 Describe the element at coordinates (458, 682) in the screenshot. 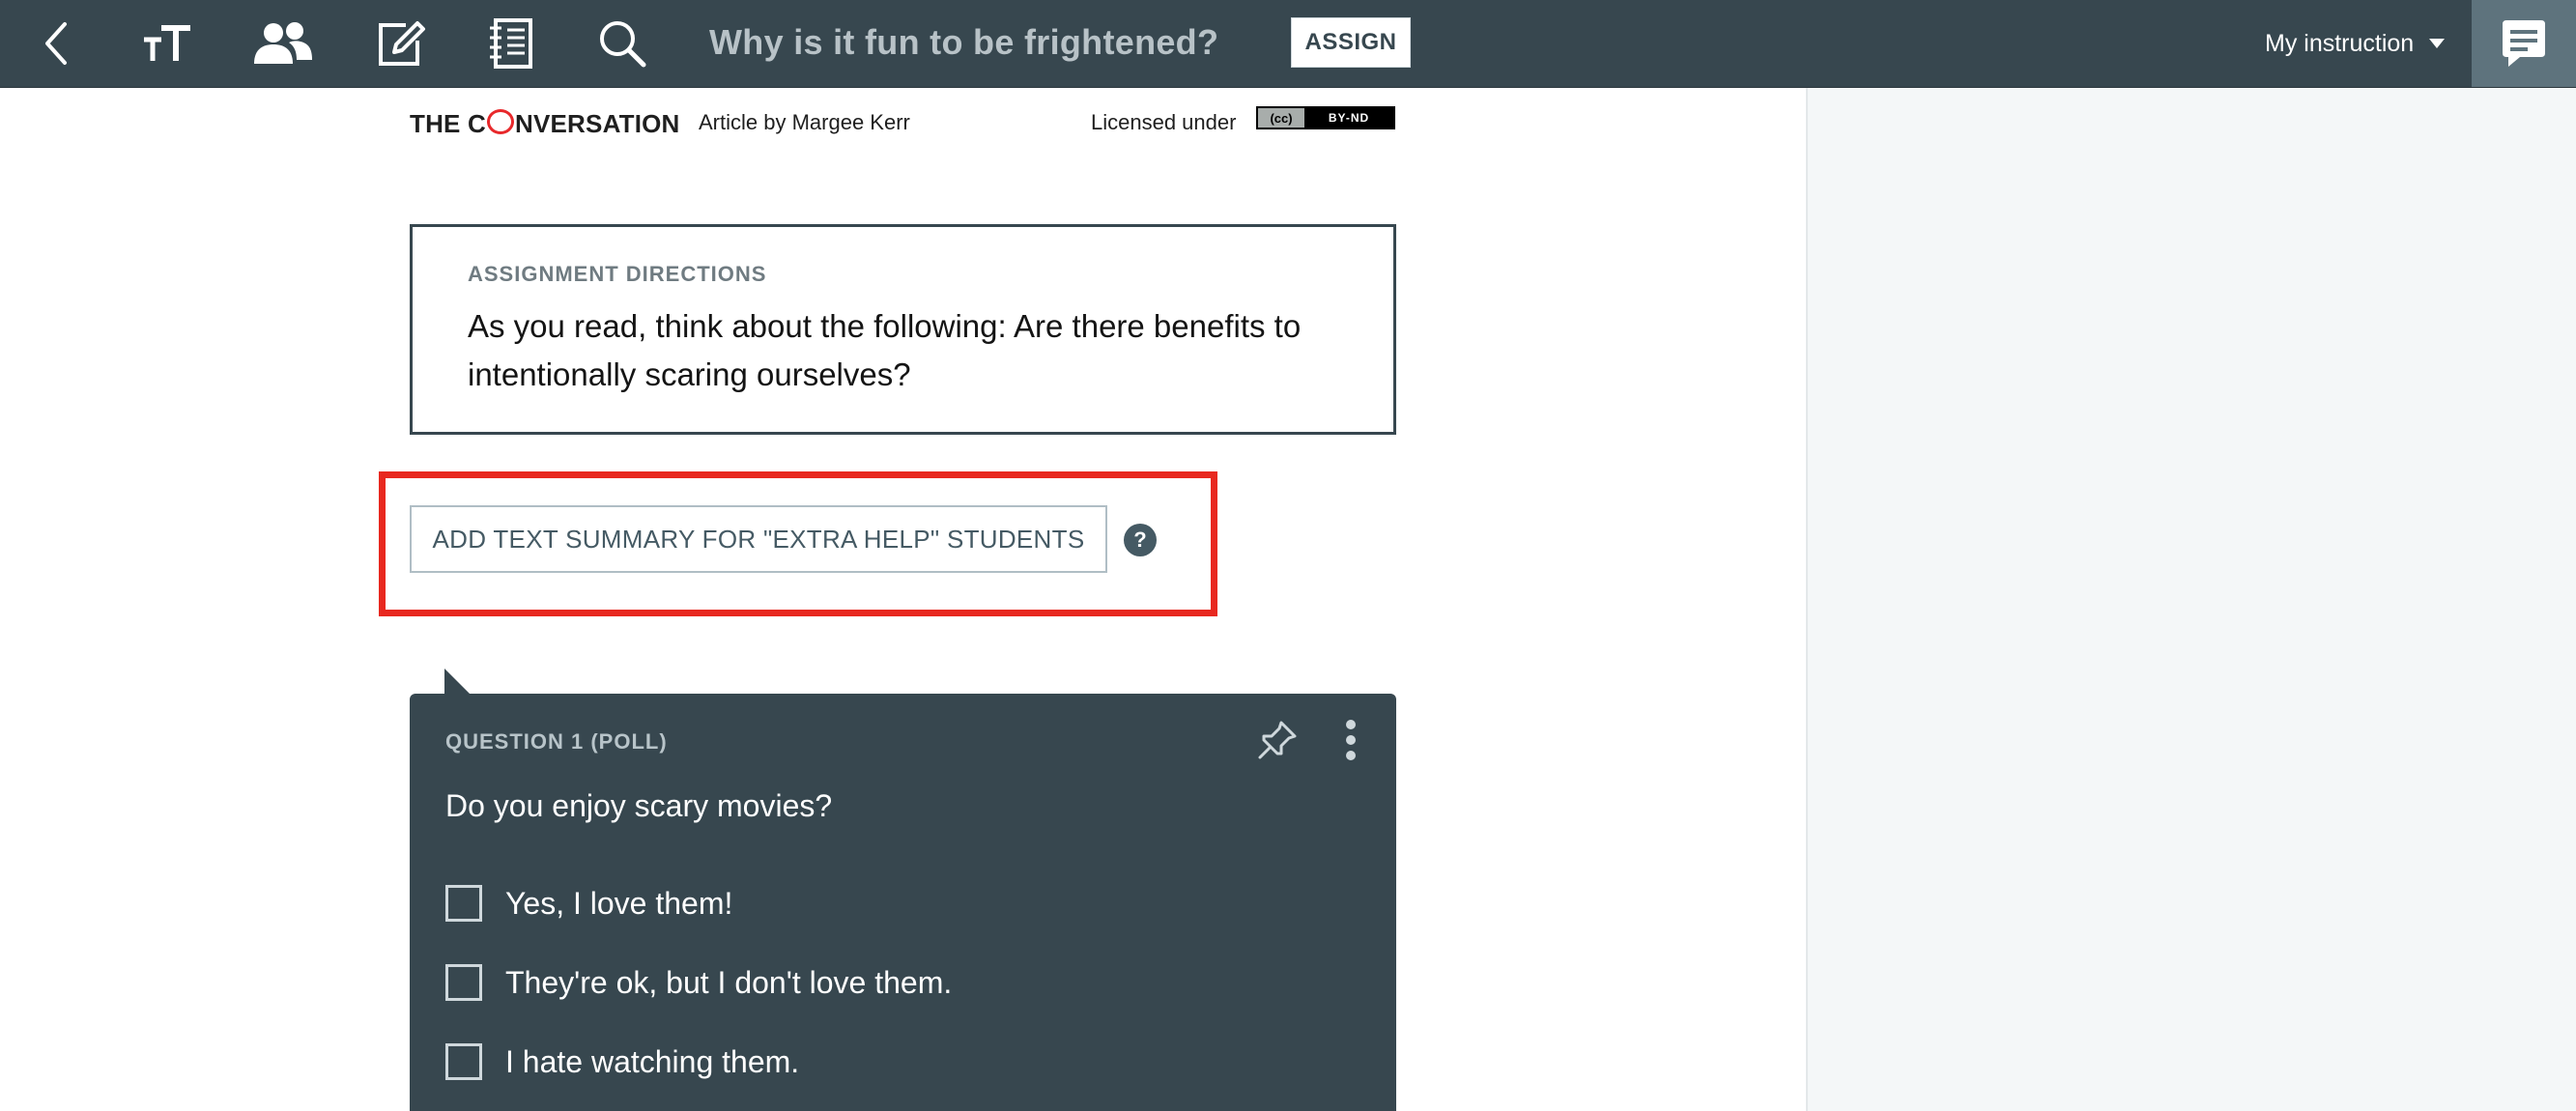

I see `question-card-pointer` at that location.